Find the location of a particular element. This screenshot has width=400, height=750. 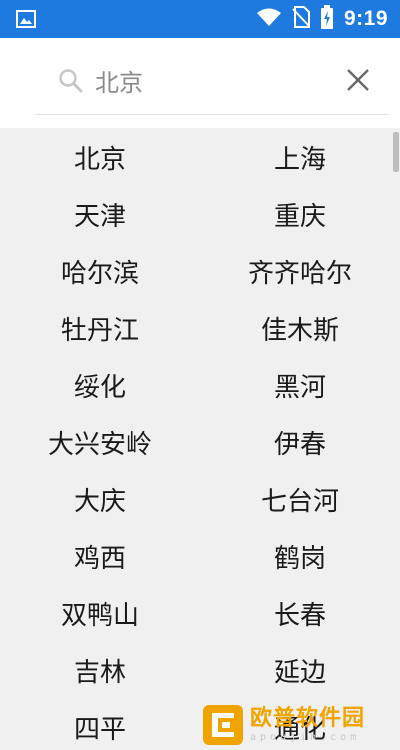

watermark-url: apoujin.com is located at coordinates (305, 737).